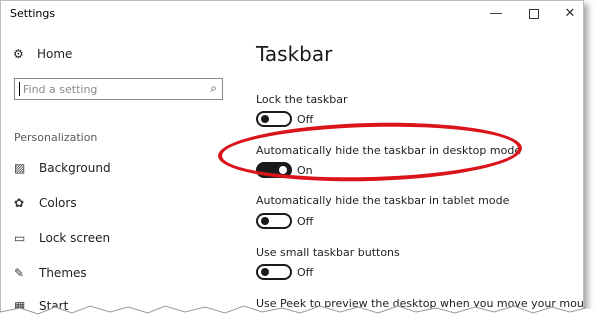 This screenshot has width=600, height=326. I want to click on sidebar-item-colors: ✿ Colors, so click(45, 203).